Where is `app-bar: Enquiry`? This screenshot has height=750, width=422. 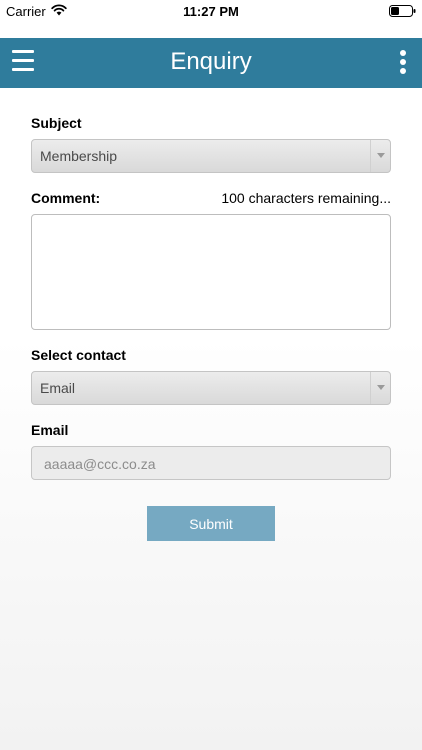
app-bar: Enquiry is located at coordinates (211, 63).